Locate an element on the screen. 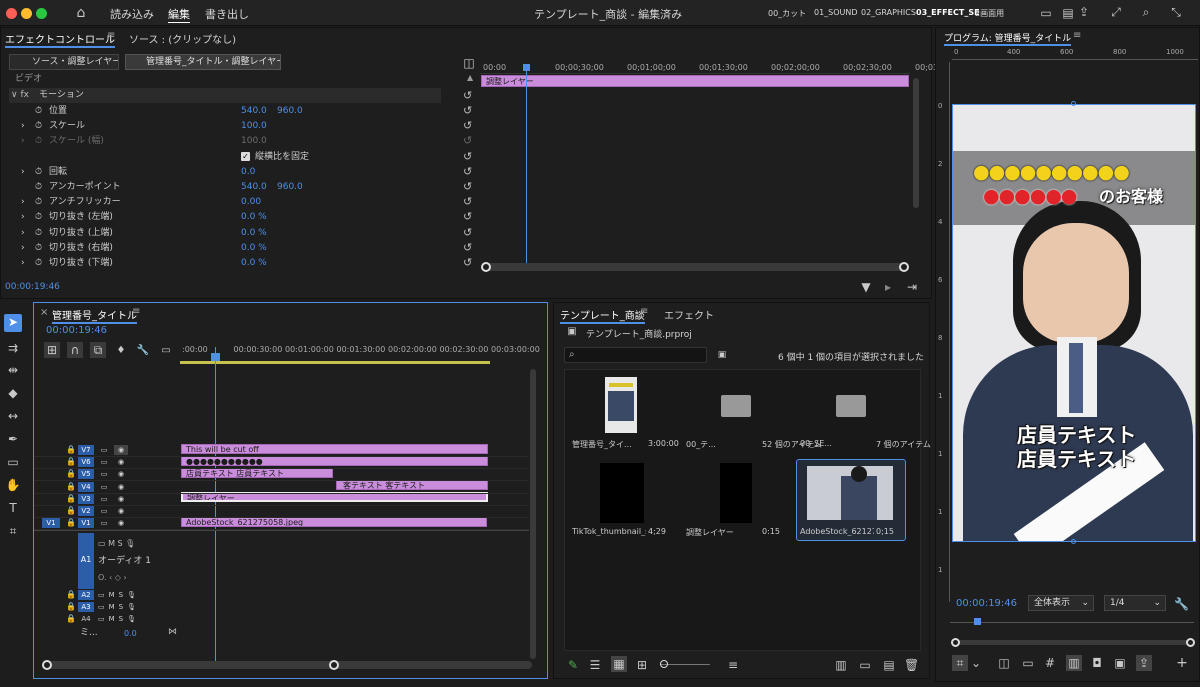 This screenshot has height=687, width=1200. zoom-level-select: 全体表示 ⌄ is located at coordinates (1061, 603).